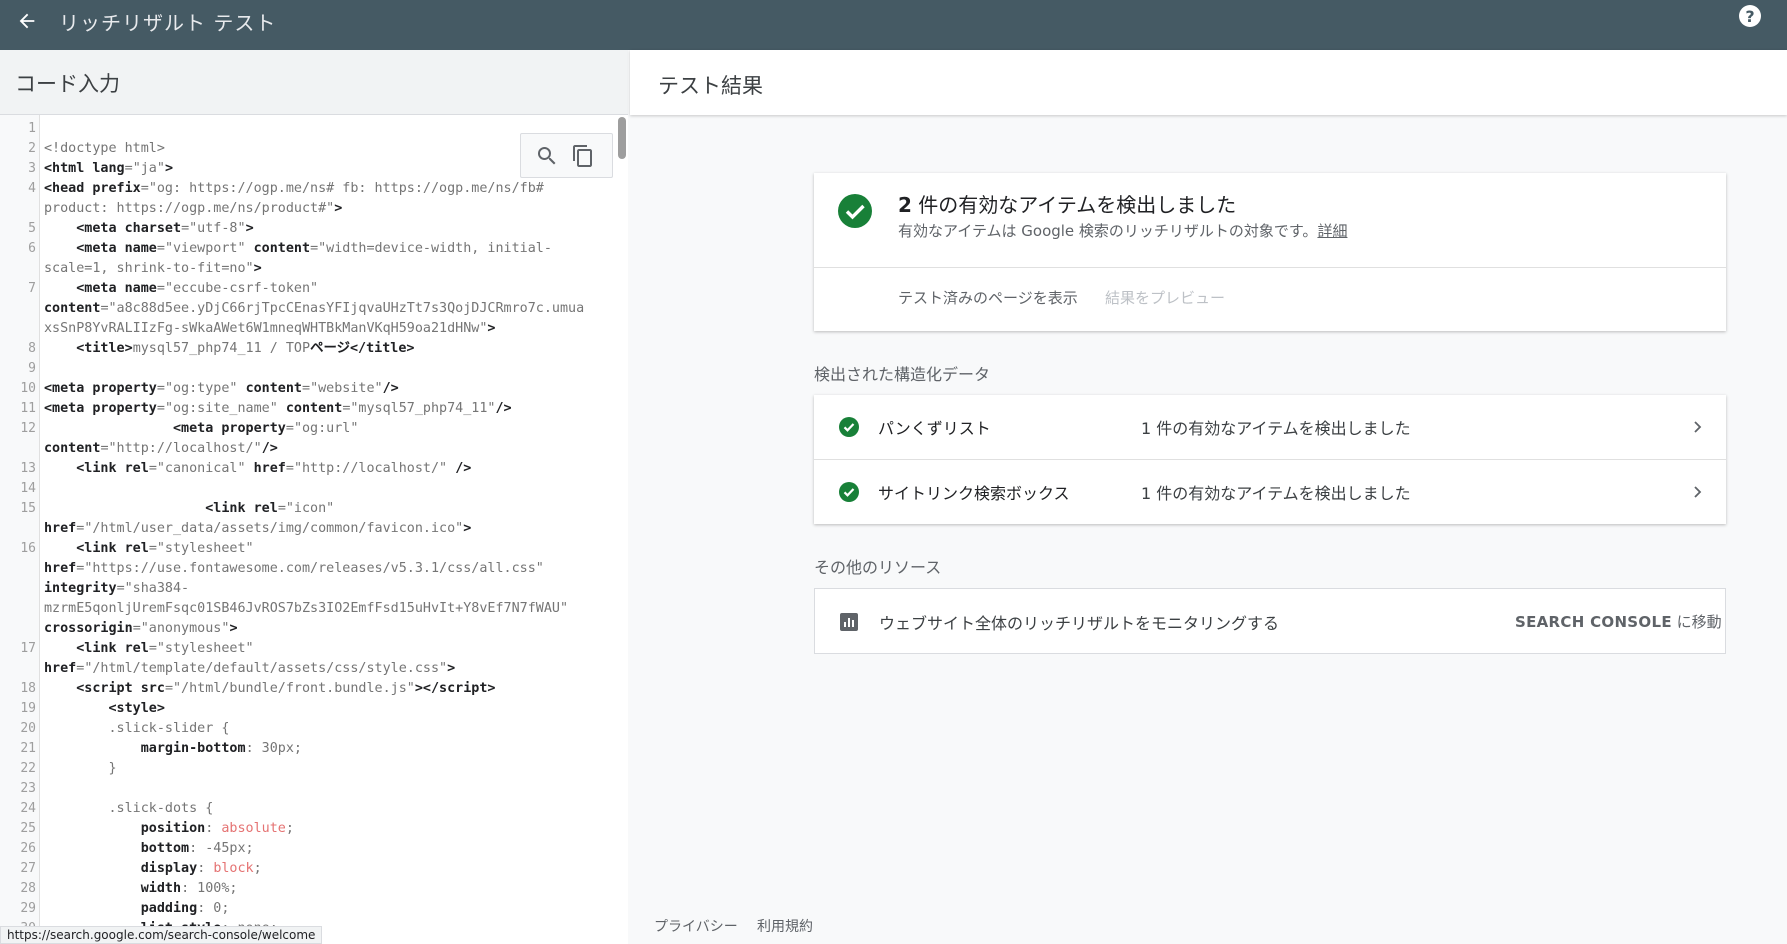 The height and width of the screenshot is (944, 1787). What do you see at coordinates (547, 156) in the screenshot?
I see `search-icon` at bounding box center [547, 156].